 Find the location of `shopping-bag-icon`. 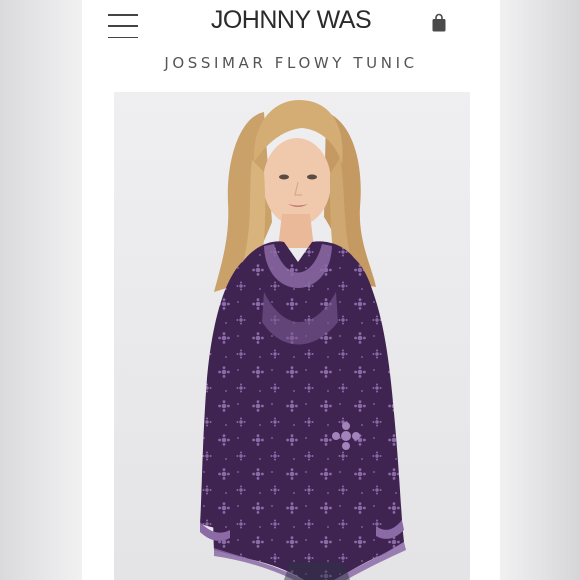

shopping-bag-icon is located at coordinates (439, 23).